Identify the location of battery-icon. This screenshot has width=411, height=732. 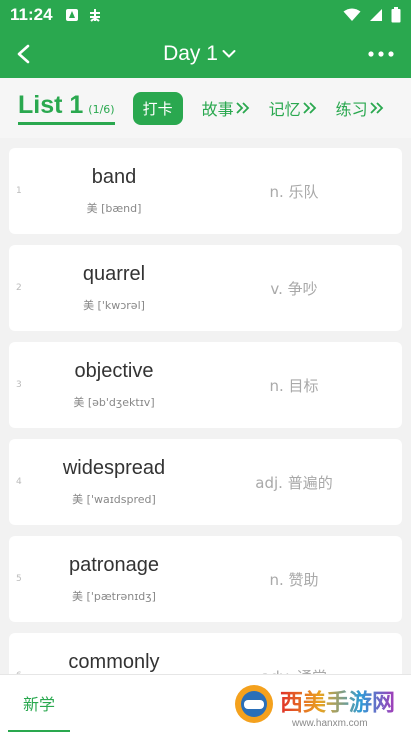
(396, 15).